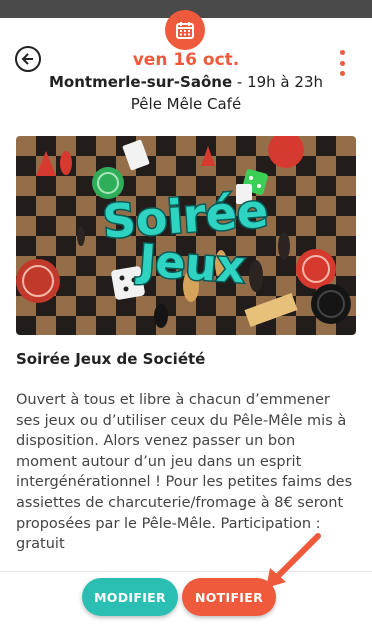 This screenshot has width=372, height=627. What do you see at coordinates (293, 560) in the screenshot?
I see `pointer-arrow-annotation` at bounding box center [293, 560].